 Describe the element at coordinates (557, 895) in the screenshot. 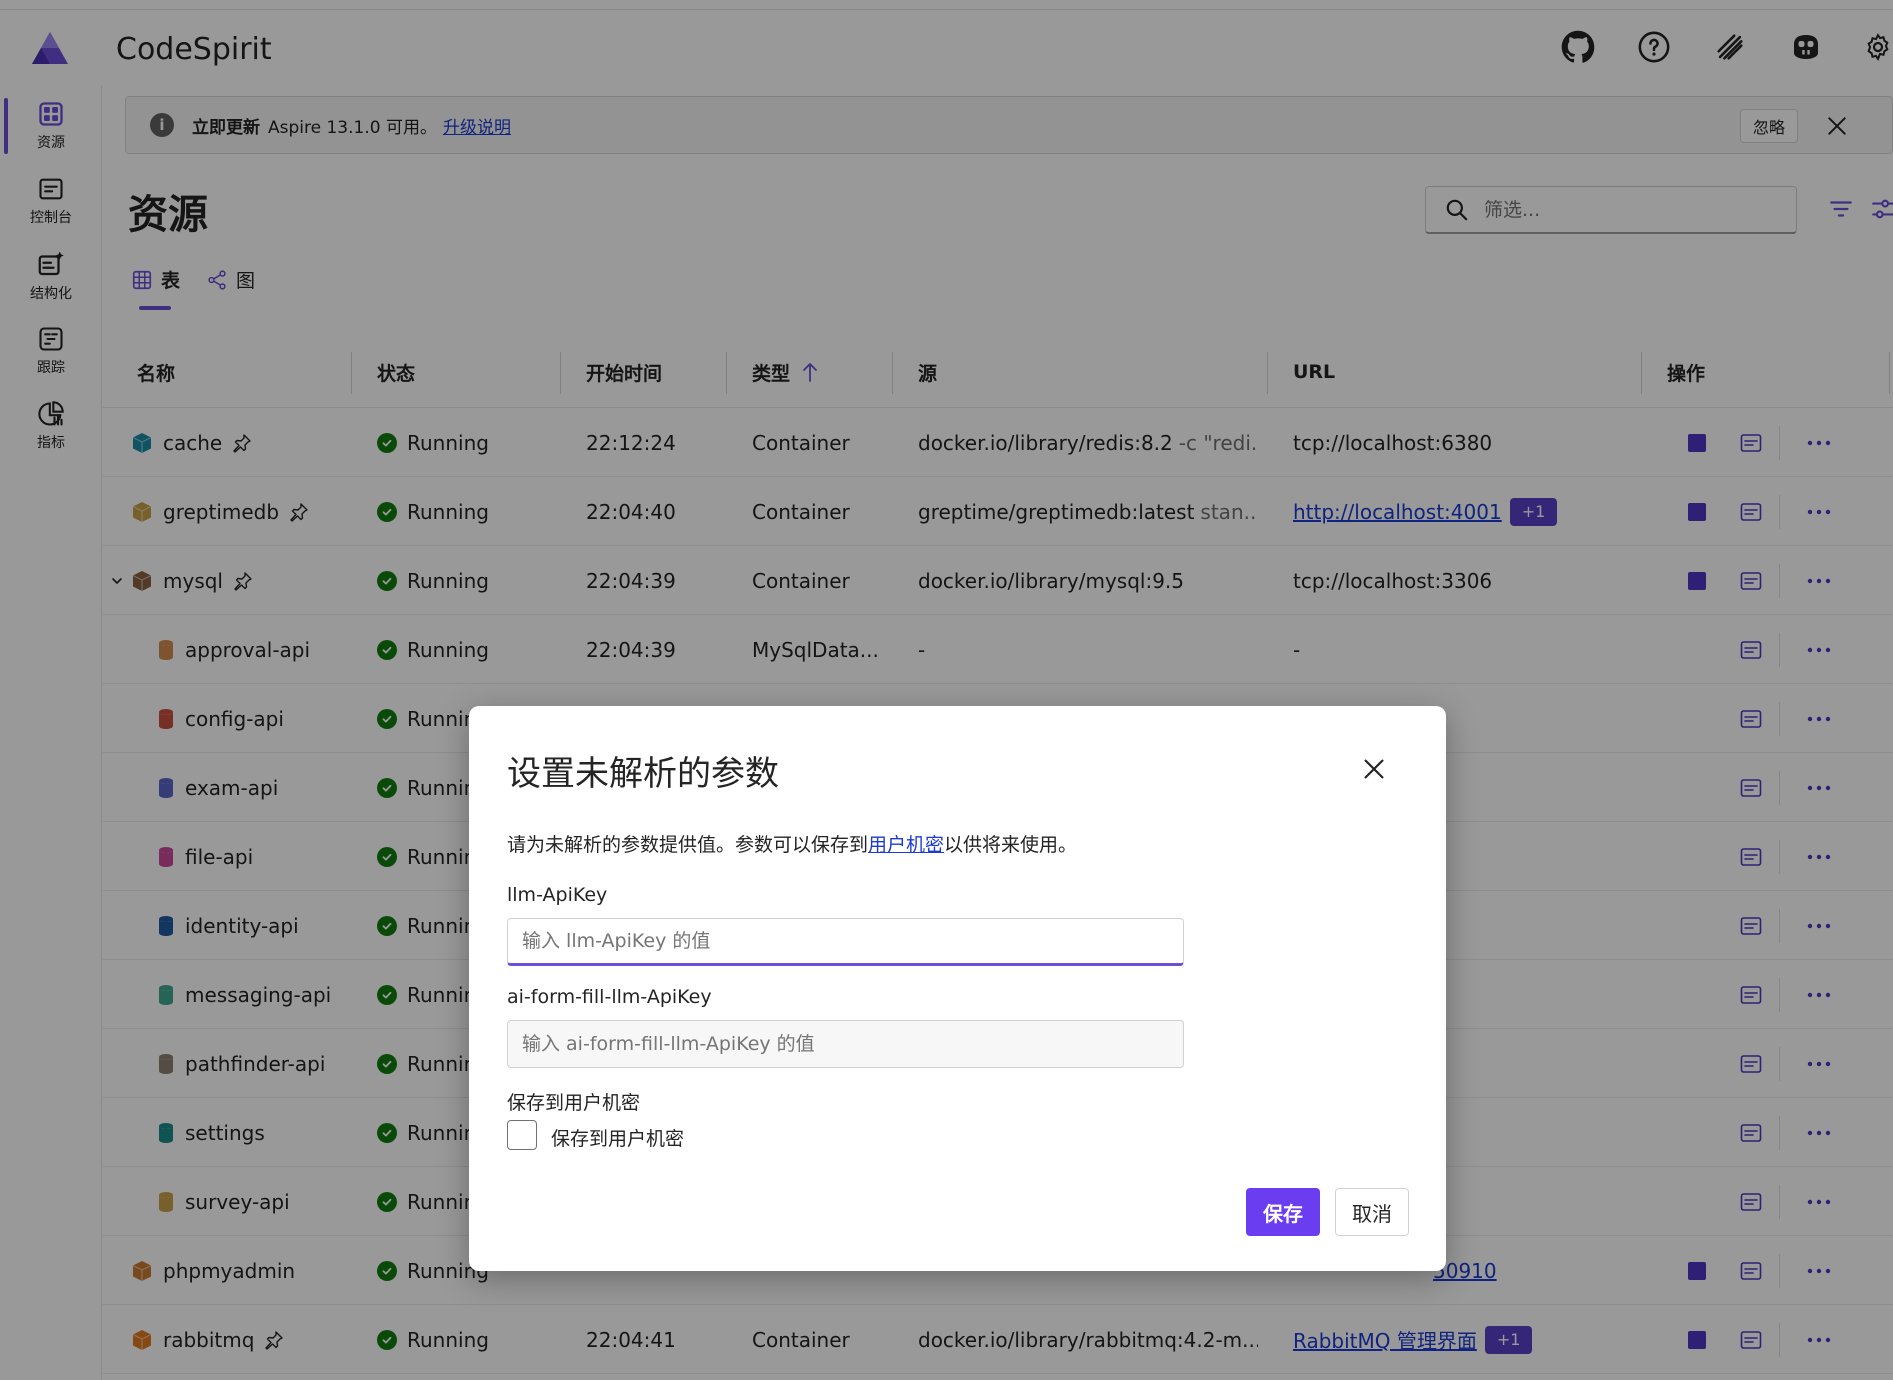

I see `llm-apikey-label: llm-ApiKey` at that location.